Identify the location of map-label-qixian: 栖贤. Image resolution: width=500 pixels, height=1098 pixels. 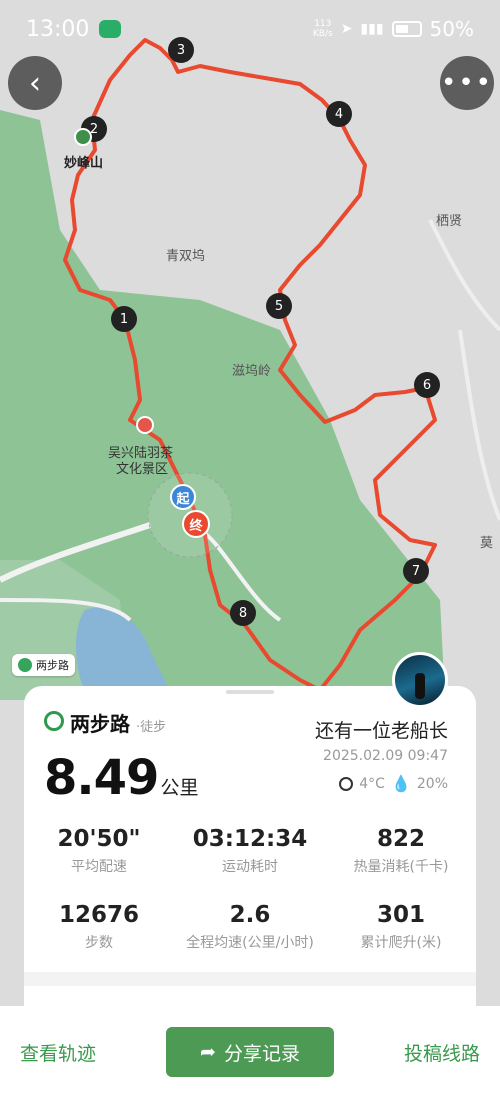
(449, 221).